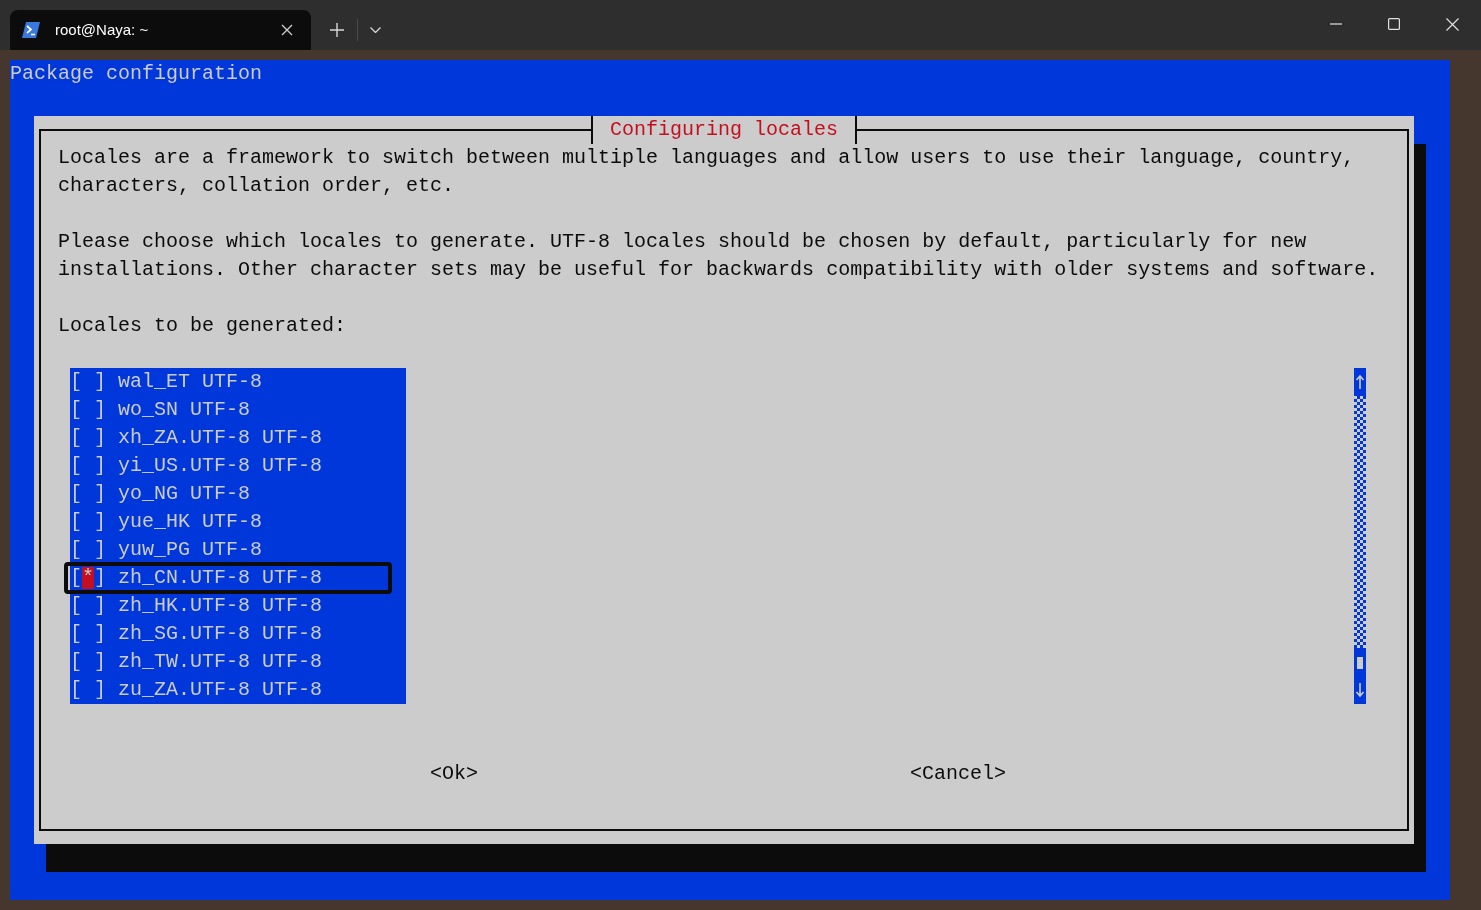 This screenshot has height=910, width=1481. Describe the element at coordinates (190, 382) in the screenshot. I see `locale-label: wal_ET UTF-8` at that location.